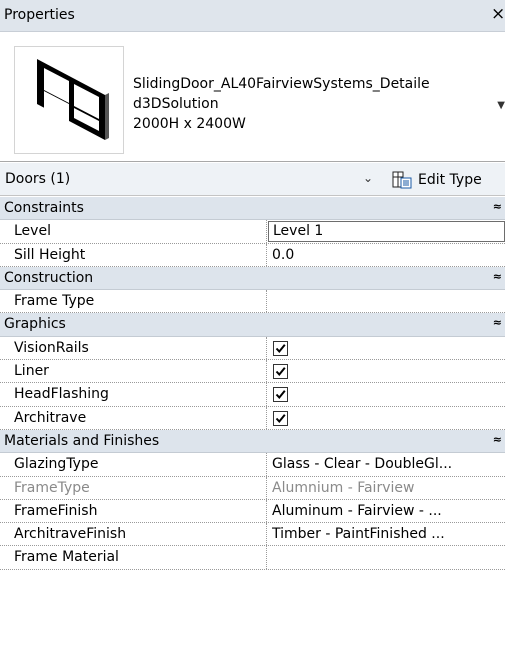  What do you see at coordinates (252, 179) in the screenshot?
I see `instance-filter: Doors (1) ⌄ Edit Type` at bounding box center [252, 179].